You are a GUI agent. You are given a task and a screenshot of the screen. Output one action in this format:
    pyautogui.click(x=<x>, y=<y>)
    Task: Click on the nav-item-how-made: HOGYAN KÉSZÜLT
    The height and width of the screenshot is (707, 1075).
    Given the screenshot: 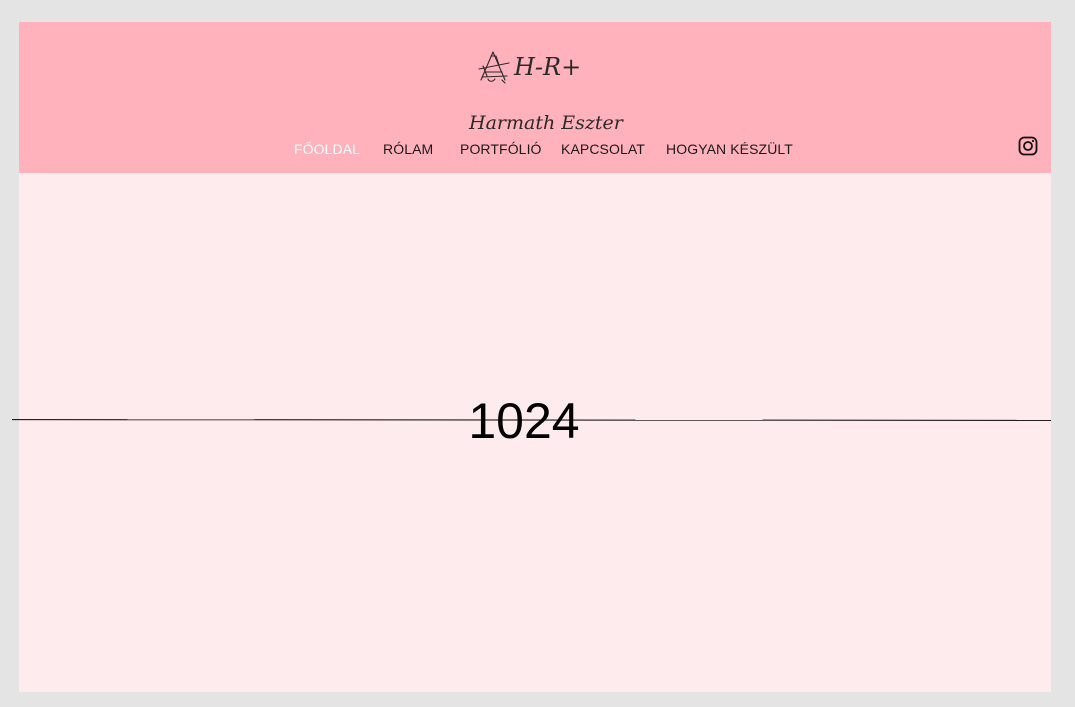 What is the action you would take?
    pyautogui.click(x=729, y=149)
    